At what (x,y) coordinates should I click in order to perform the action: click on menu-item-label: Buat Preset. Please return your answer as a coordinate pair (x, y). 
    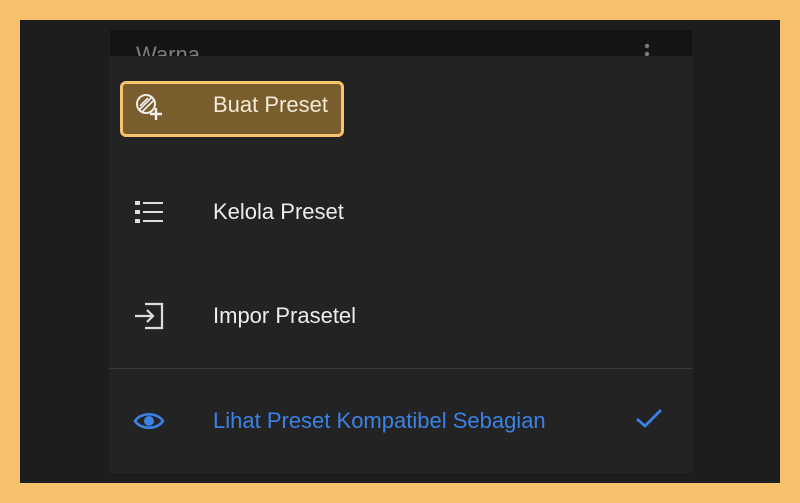
    Looking at the image, I should click on (270, 104).